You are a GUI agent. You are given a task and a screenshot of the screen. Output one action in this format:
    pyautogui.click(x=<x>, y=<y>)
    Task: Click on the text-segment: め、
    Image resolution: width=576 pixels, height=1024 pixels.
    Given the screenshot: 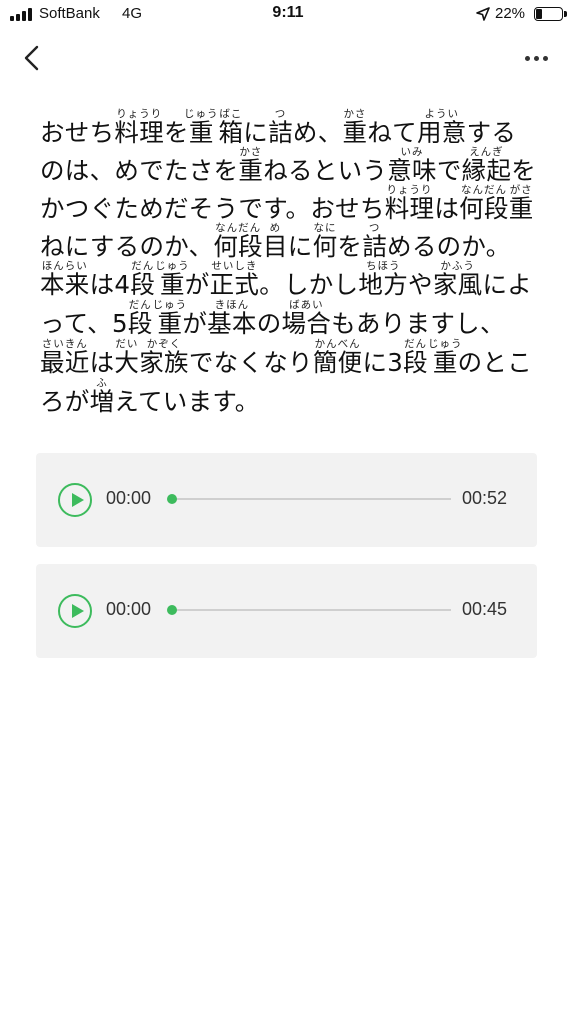 What is the action you would take?
    pyautogui.click(x=317, y=132)
    